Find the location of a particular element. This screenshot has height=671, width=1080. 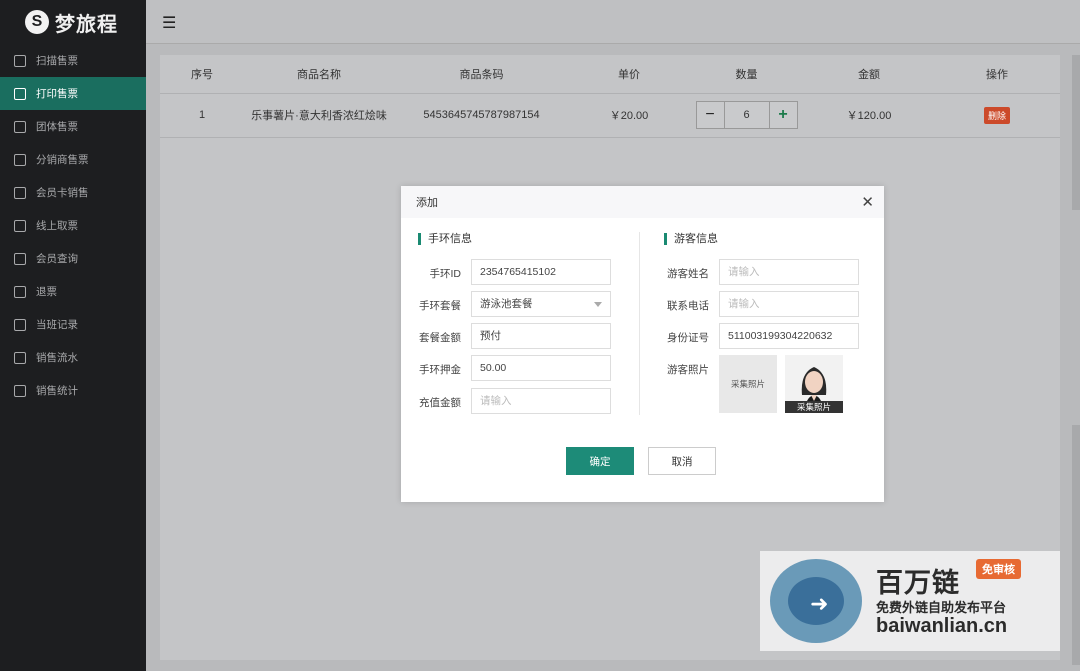

id-number-input: 511003199304220632 is located at coordinates (789, 336).